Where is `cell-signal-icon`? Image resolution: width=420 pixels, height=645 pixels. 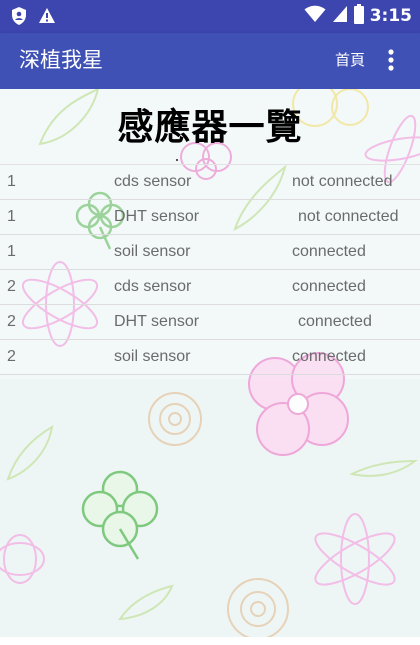 cell-signal-icon is located at coordinates (340, 16).